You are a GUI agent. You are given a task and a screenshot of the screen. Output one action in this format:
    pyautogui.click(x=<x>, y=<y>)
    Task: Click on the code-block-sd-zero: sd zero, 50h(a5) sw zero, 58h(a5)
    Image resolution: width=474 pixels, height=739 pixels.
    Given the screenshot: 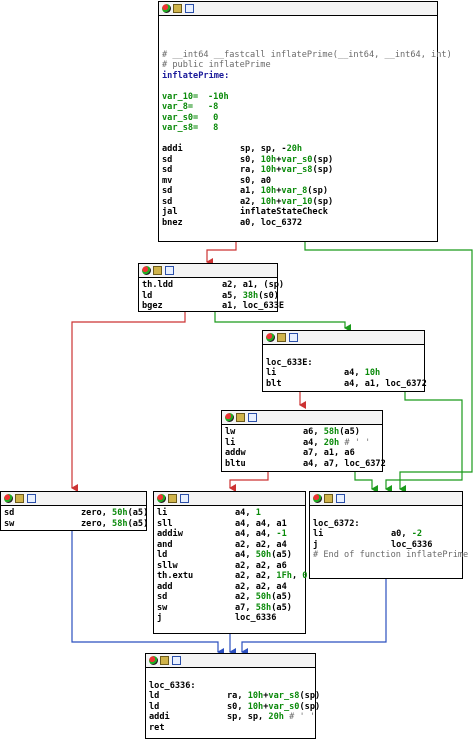 What is the action you would take?
    pyautogui.click(x=74, y=511)
    